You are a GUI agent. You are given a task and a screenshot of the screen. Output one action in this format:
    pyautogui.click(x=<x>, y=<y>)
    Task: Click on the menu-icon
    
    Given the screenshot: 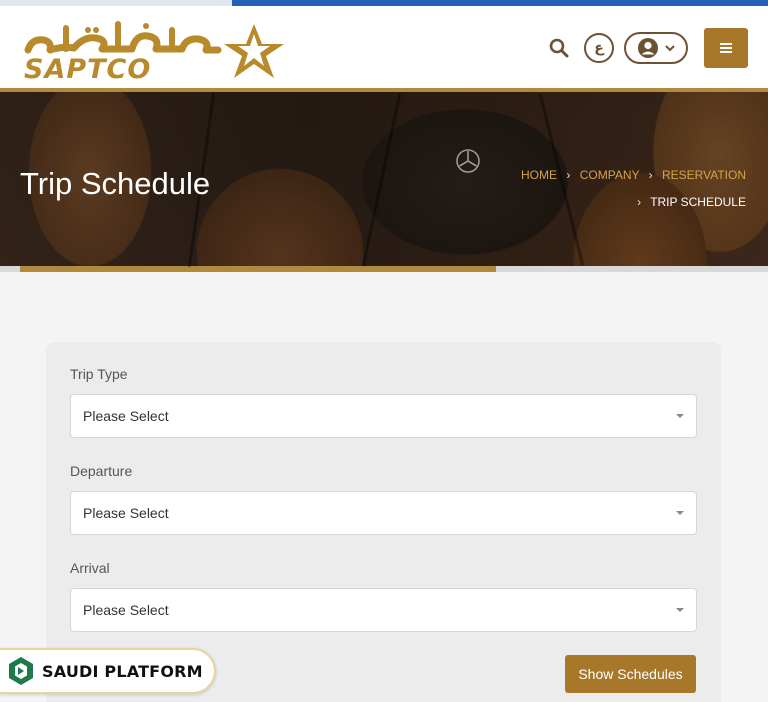 What is the action you would take?
    pyautogui.click(x=726, y=48)
    